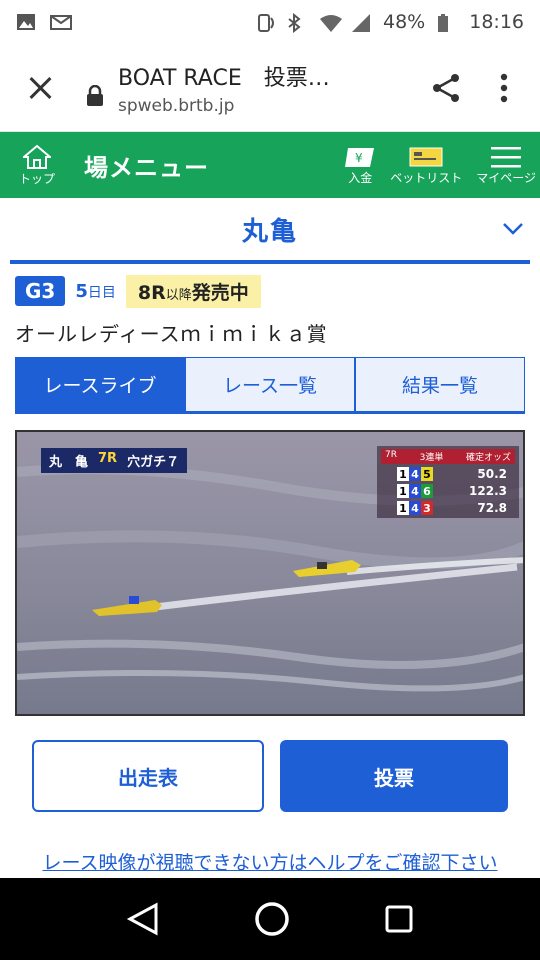 Image resolution: width=540 pixels, height=960 pixels. I want to click on vote-button: 投票, so click(394, 776).